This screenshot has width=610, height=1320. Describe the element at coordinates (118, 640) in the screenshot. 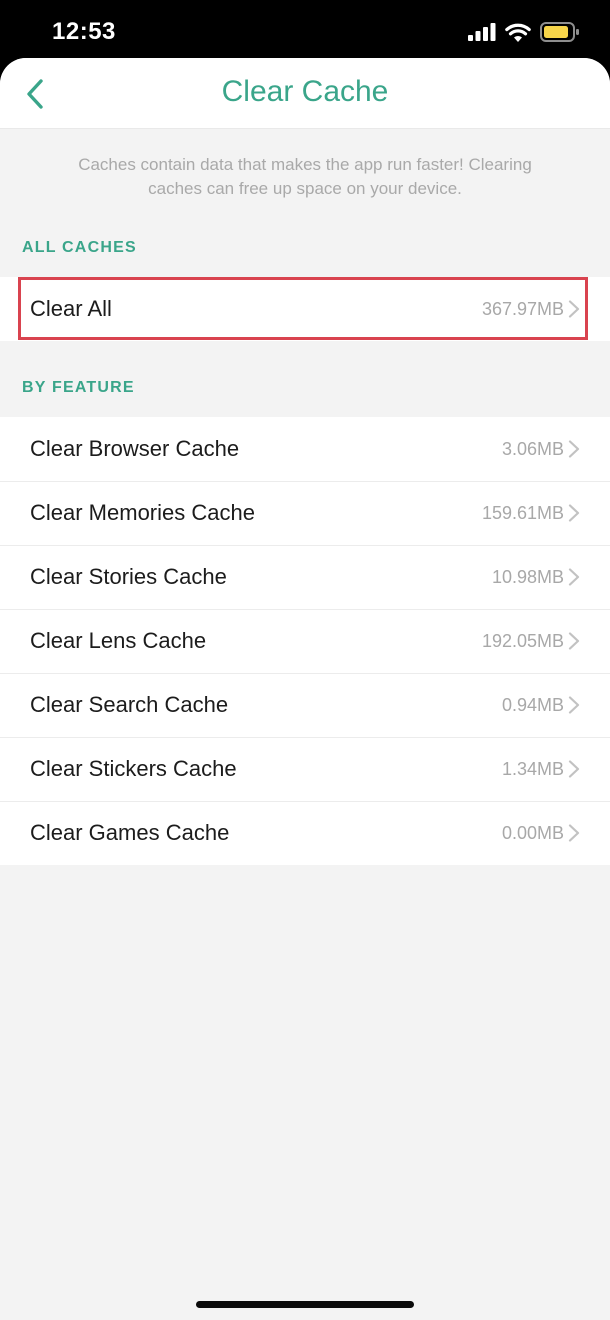

I see `row-label: Clear Lens Cache` at that location.